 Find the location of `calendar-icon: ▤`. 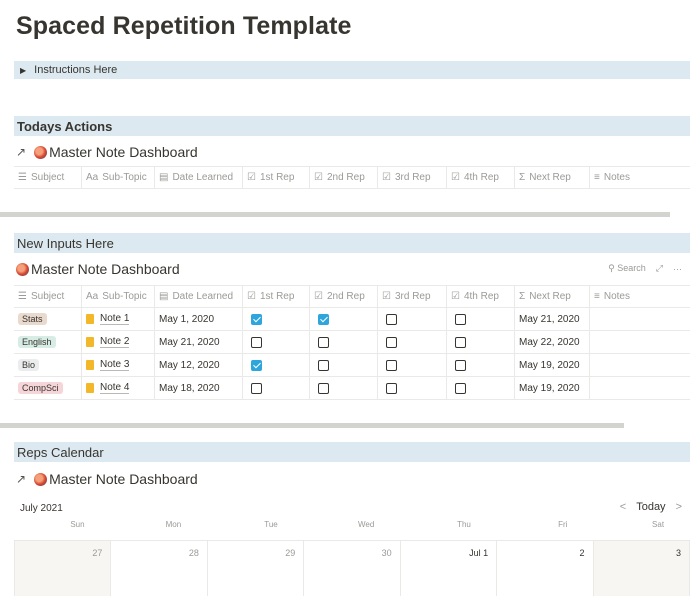

calendar-icon: ▤ is located at coordinates (164, 296).